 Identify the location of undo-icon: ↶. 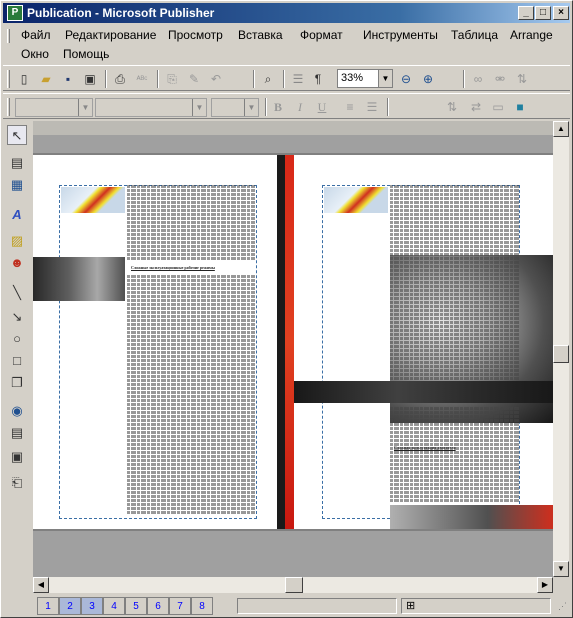
(216, 79).